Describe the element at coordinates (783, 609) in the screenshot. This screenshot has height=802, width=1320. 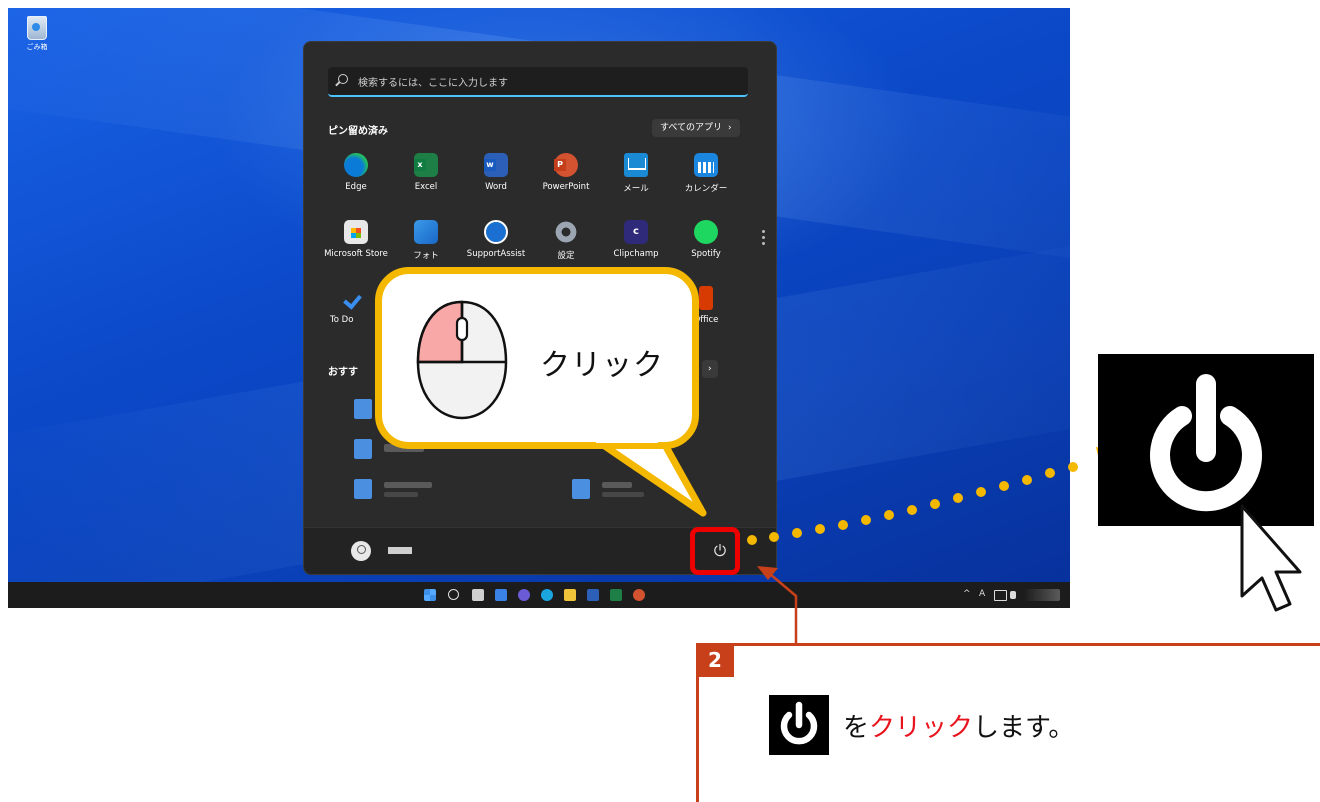
I see `step-connector-line` at that location.